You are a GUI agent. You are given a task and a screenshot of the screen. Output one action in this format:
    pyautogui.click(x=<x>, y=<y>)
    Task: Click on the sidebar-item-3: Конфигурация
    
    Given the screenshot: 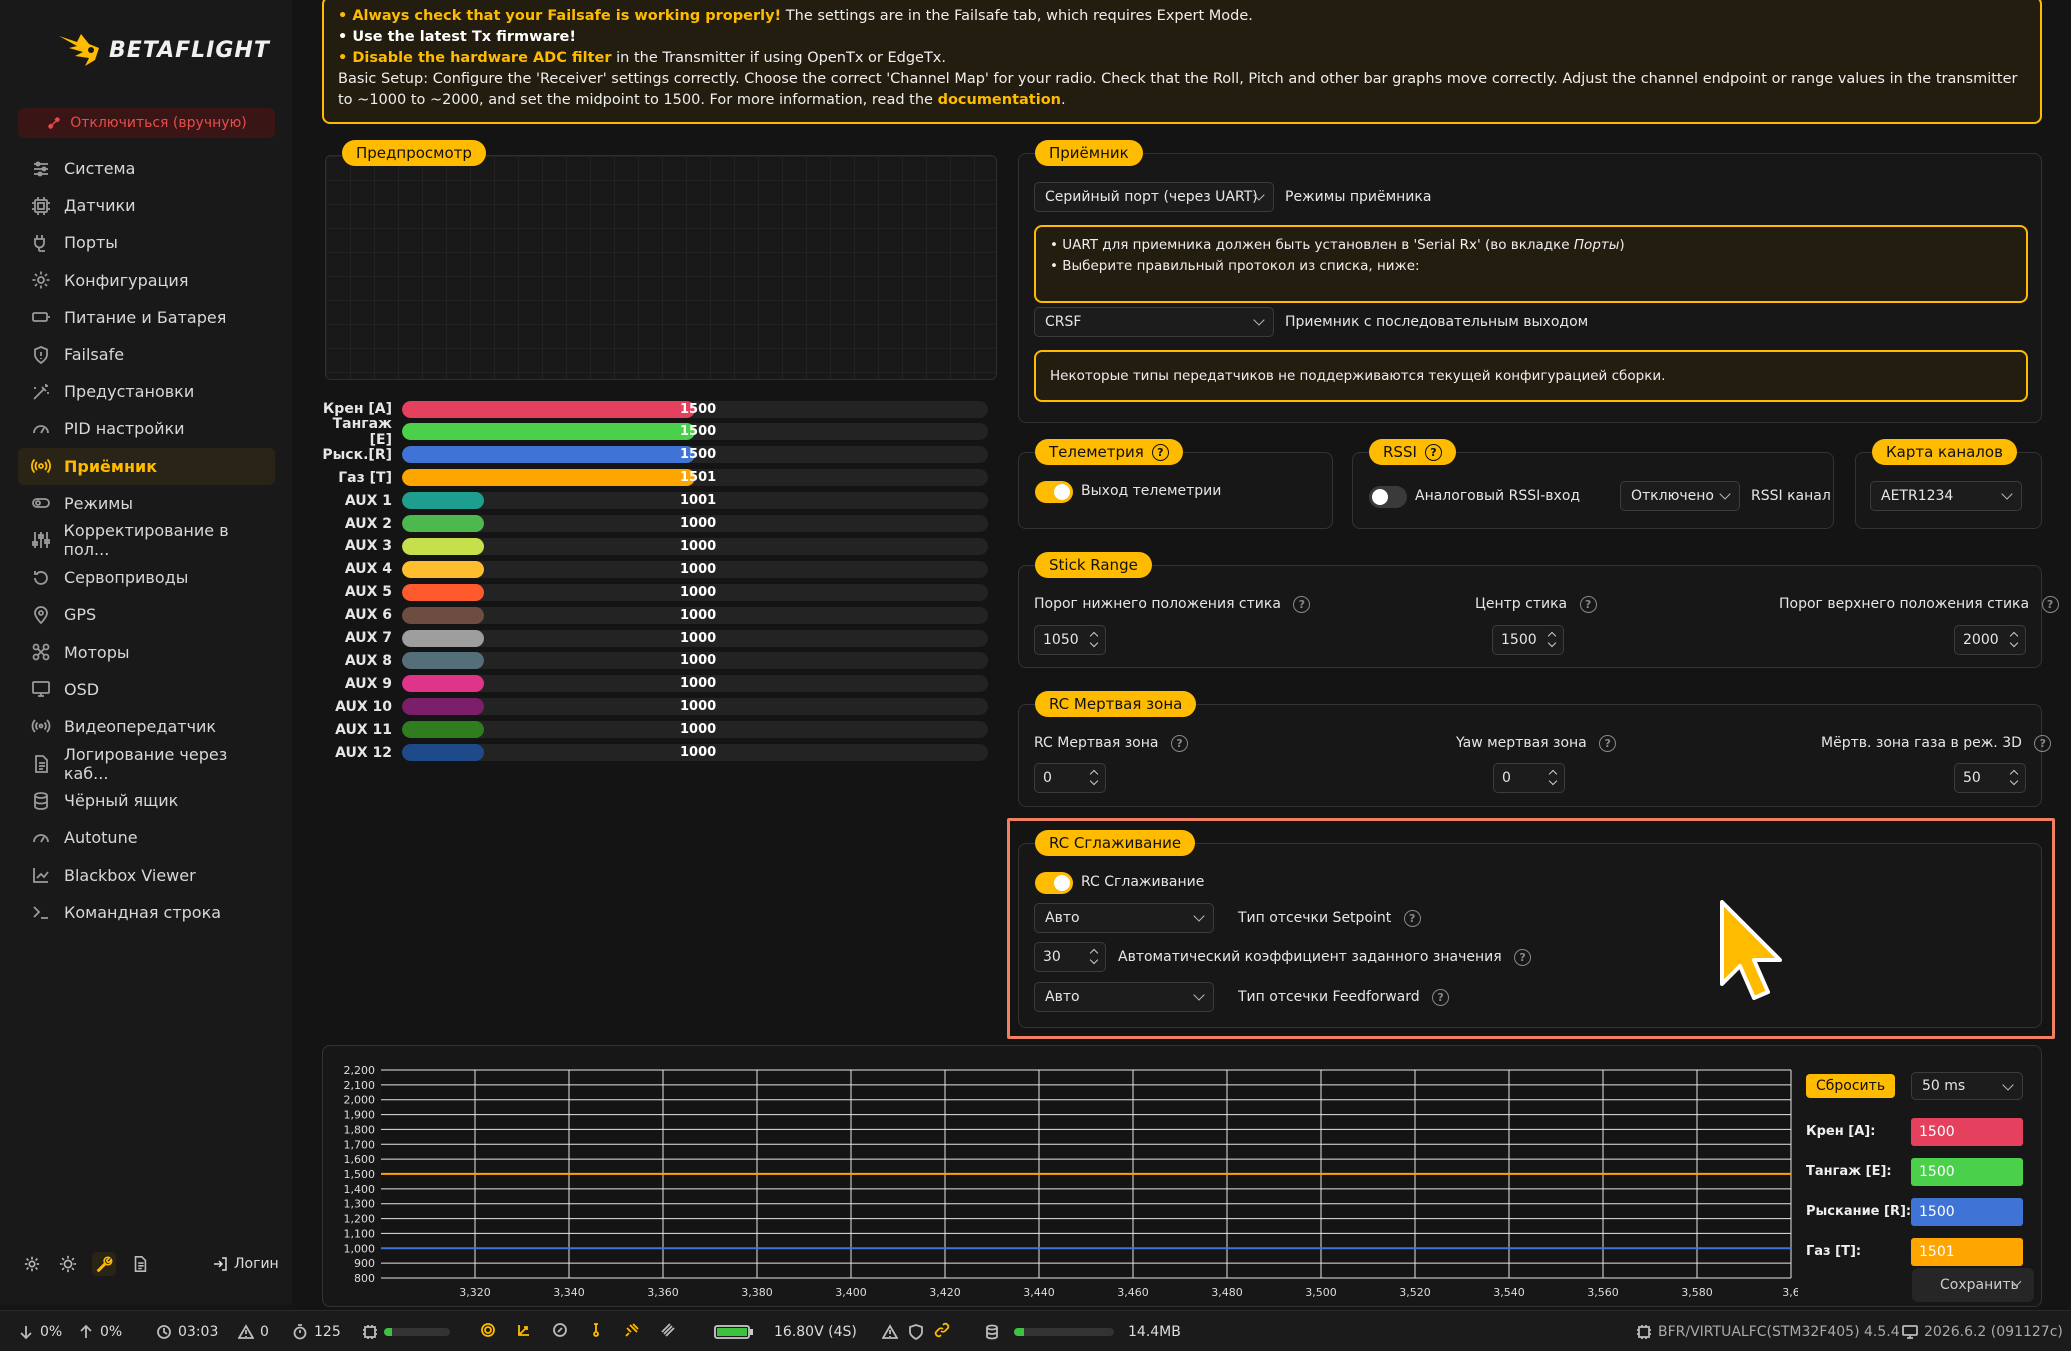 What is the action you would take?
    pyautogui.click(x=146, y=280)
    